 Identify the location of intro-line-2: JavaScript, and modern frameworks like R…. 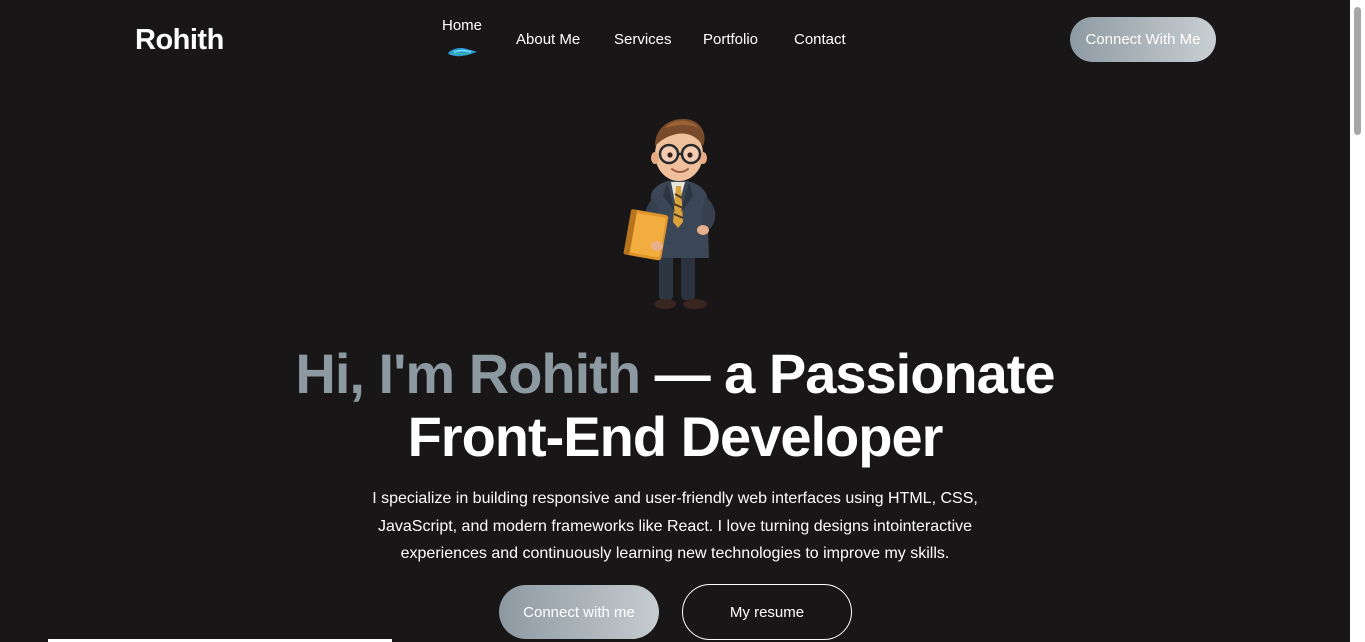
(675, 526).